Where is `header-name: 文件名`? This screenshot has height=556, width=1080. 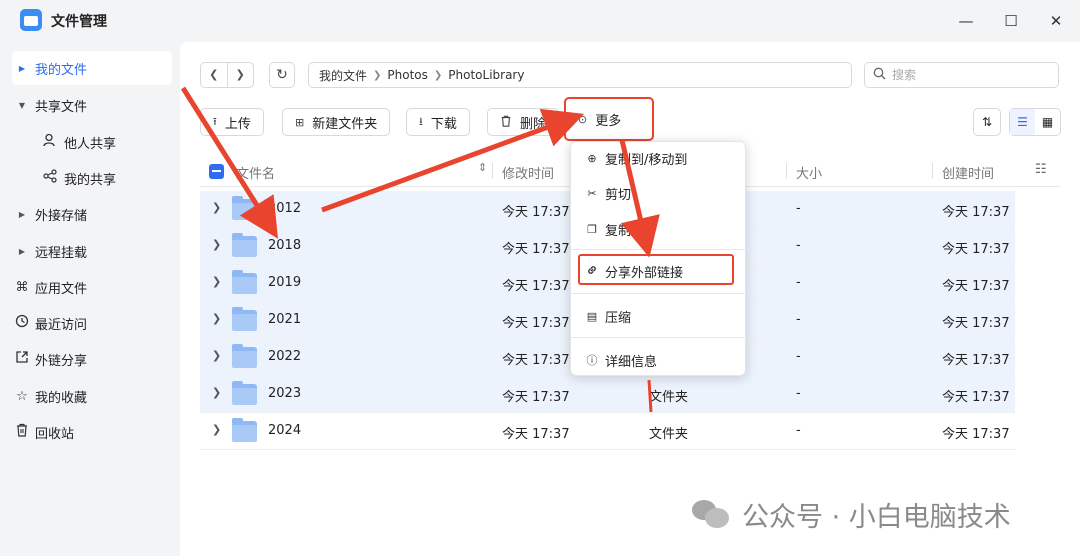
header-name: 文件名 is located at coordinates (255, 172).